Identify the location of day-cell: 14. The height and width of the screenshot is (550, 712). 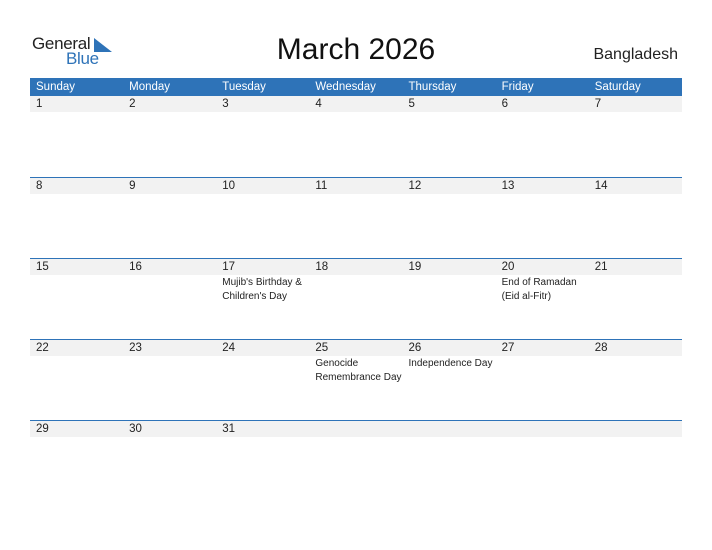
(635, 186).